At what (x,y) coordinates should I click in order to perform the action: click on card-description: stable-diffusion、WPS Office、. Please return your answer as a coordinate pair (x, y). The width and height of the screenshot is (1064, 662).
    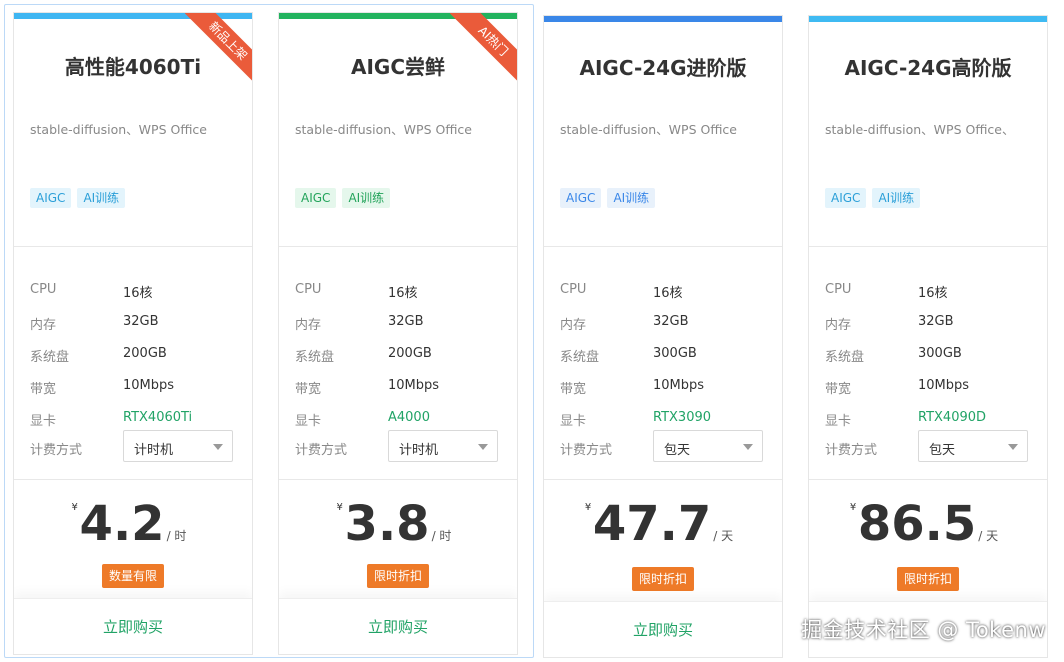
    Looking at the image, I should click on (920, 129).